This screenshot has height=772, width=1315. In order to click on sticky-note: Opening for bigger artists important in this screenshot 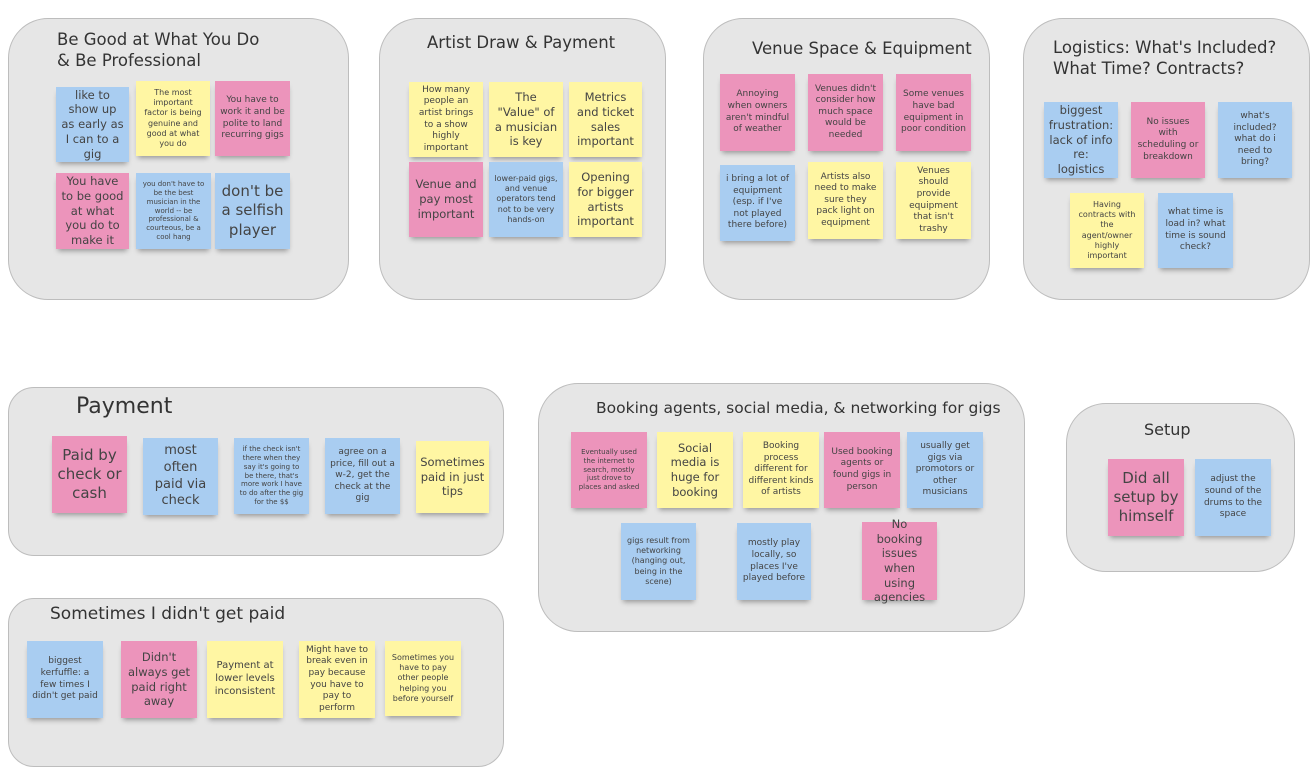, I will do `click(605, 199)`.